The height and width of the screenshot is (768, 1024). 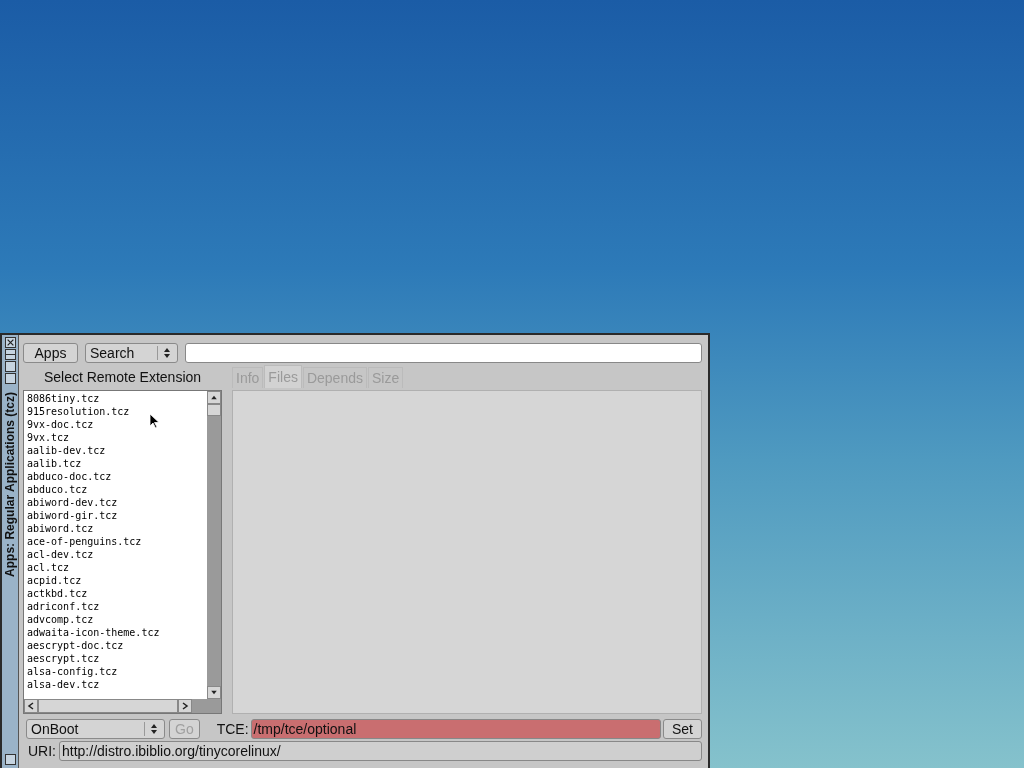 What do you see at coordinates (122, 377) in the screenshot?
I see `list-heading: Select Remote Extension` at bounding box center [122, 377].